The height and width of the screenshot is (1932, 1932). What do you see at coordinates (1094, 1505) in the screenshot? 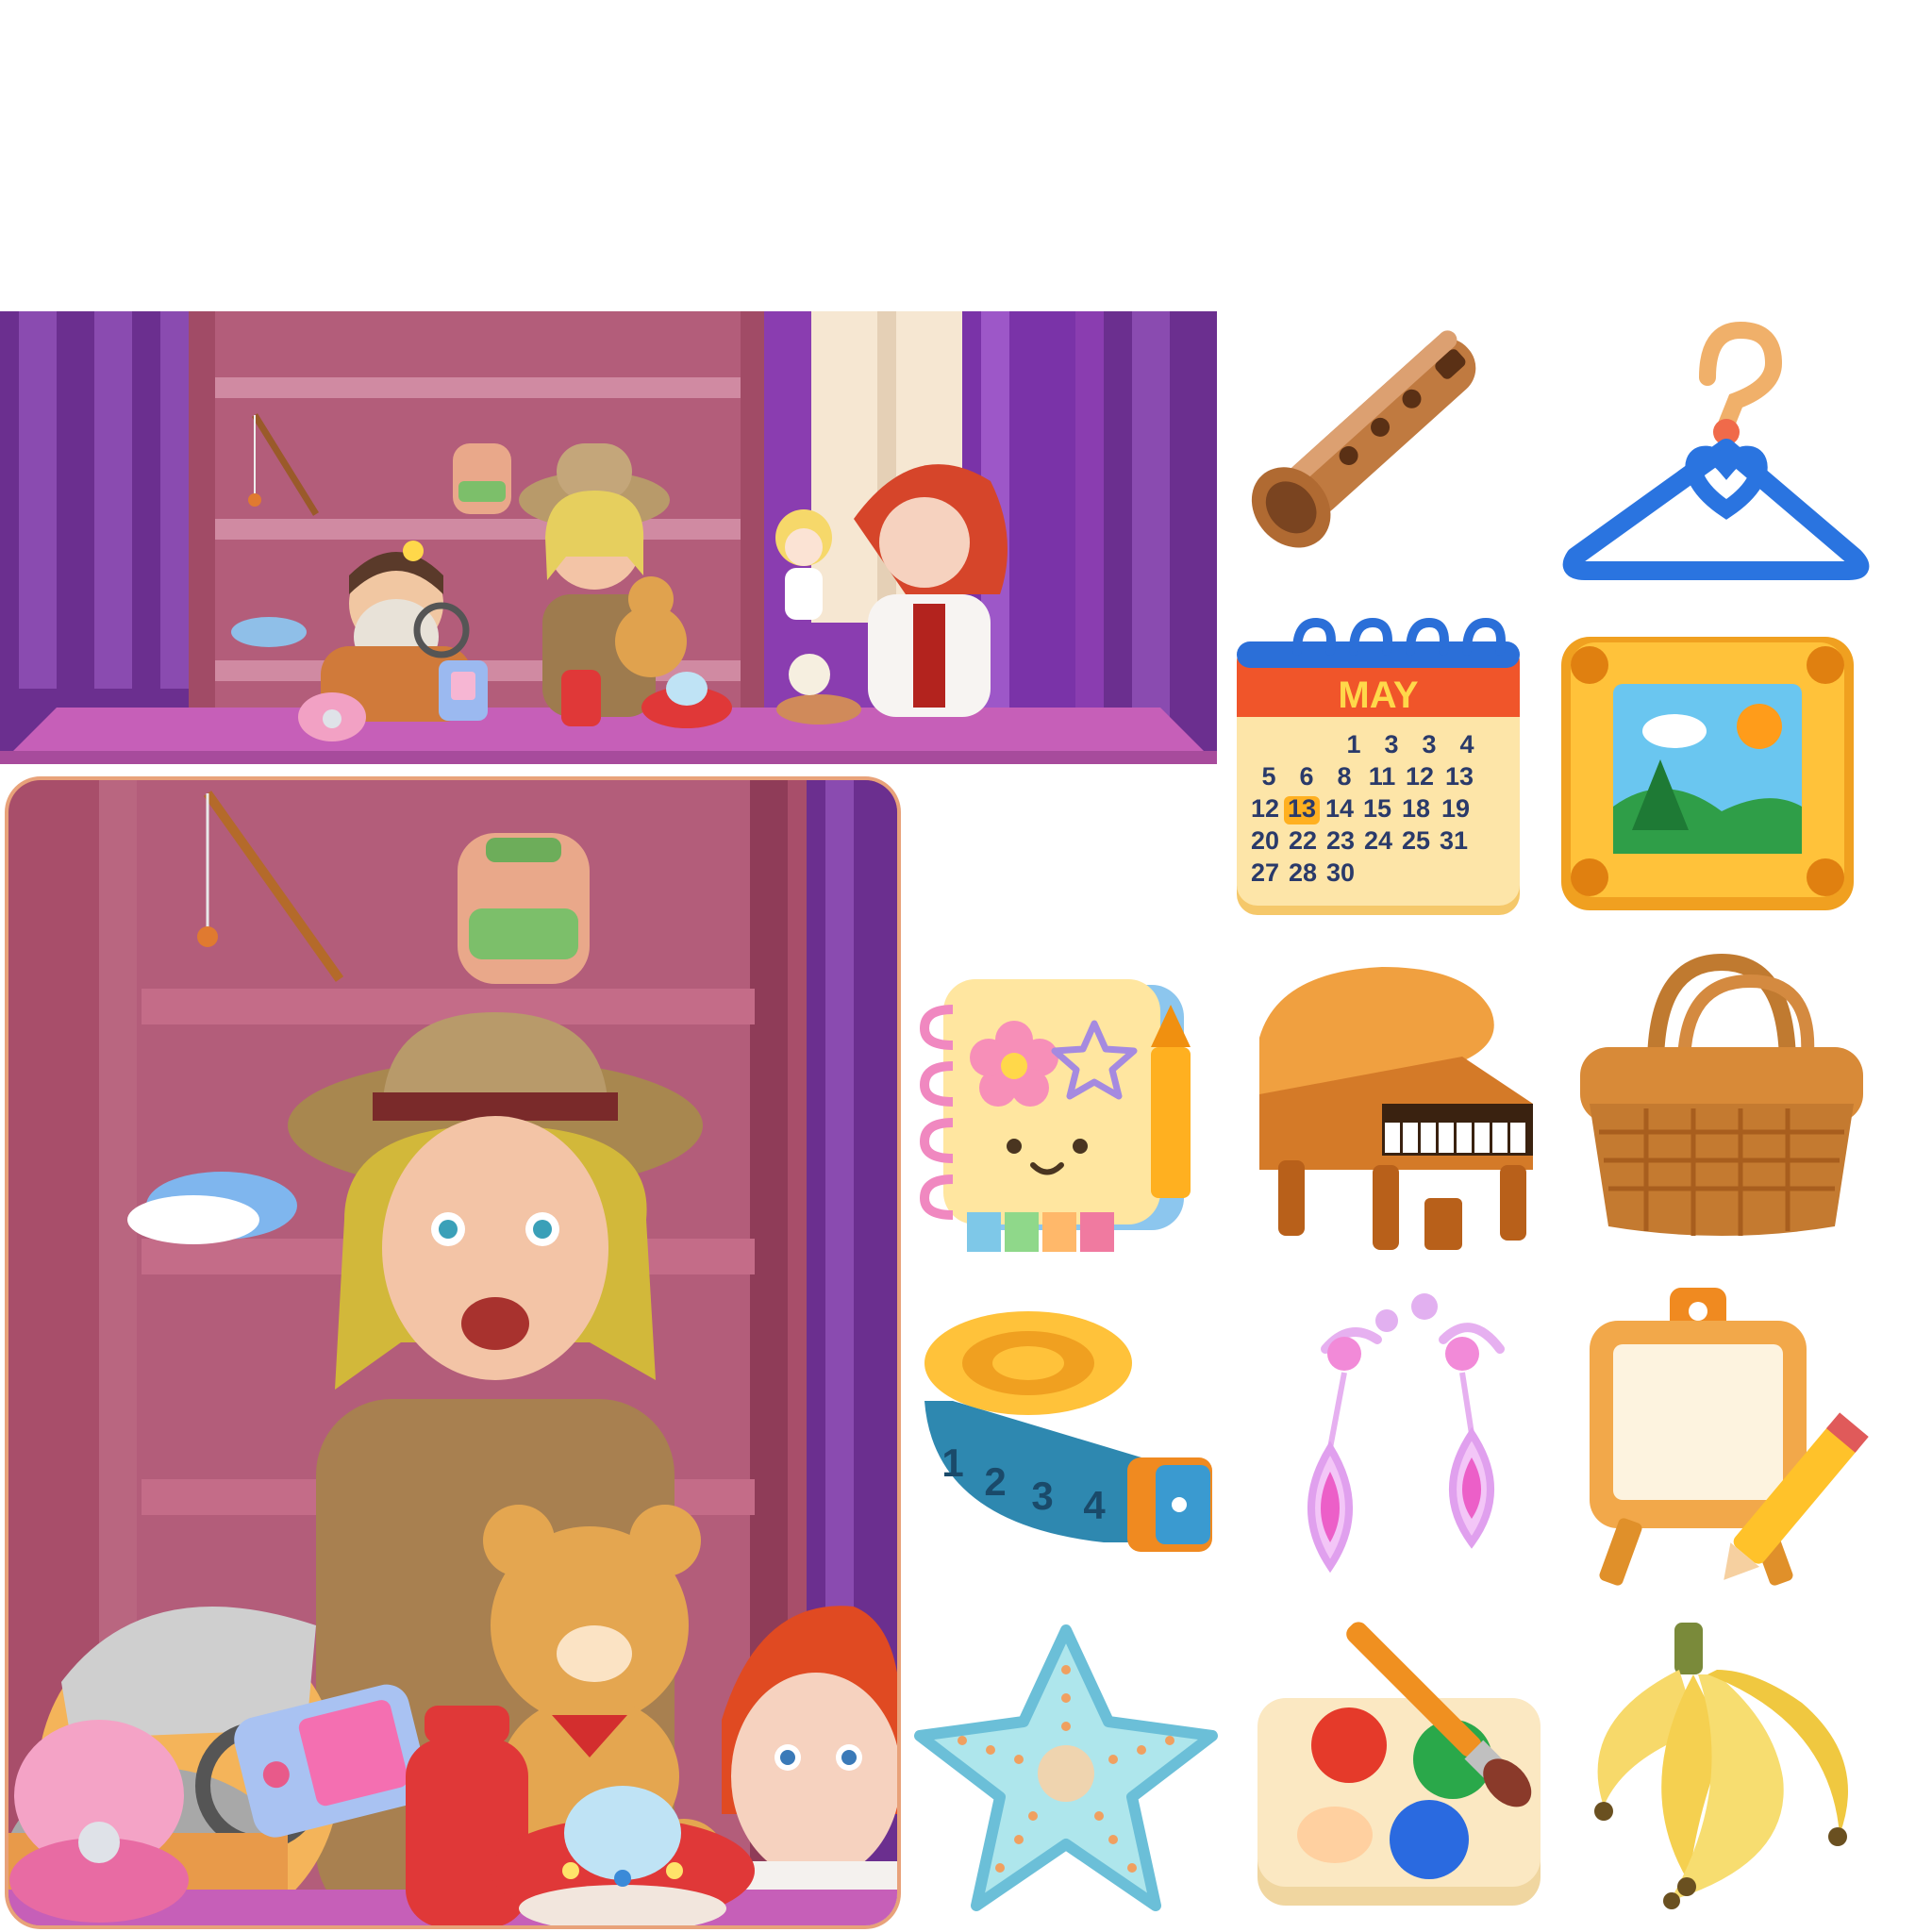
I see `tape-mark: 4` at bounding box center [1094, 1505].